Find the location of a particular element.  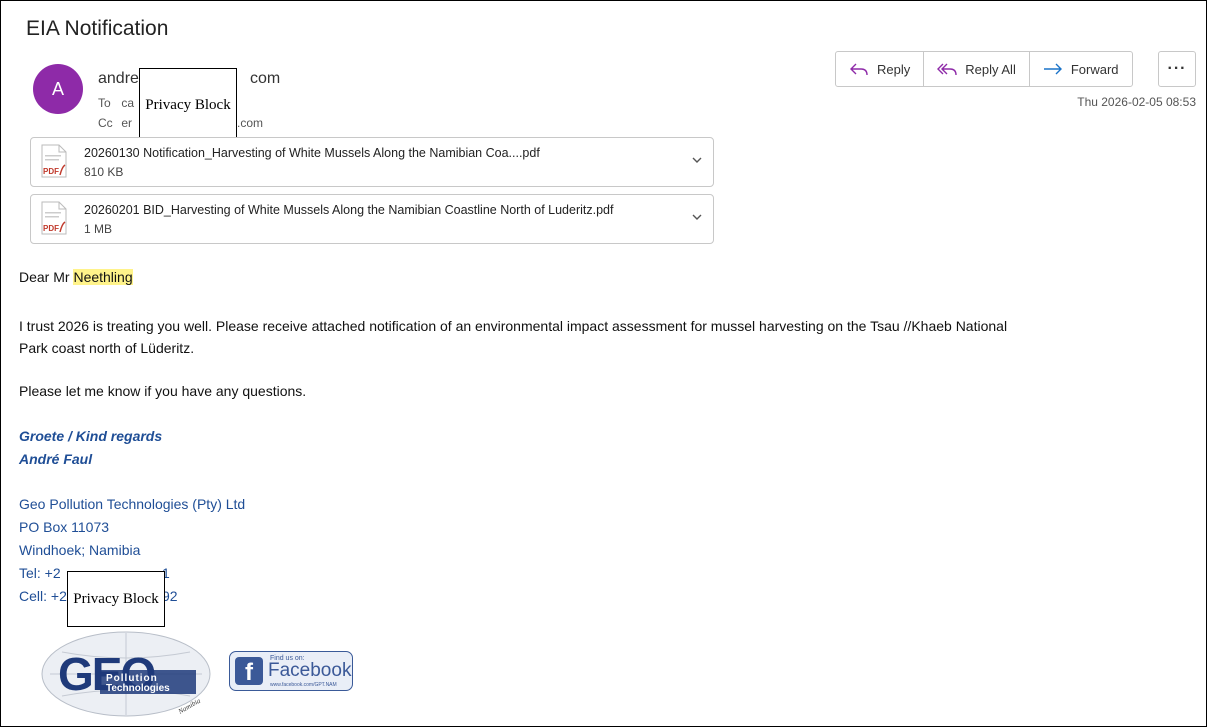

facebook-url: www.facebook.com/GPT.NAM is located at coordinates (303, 685).